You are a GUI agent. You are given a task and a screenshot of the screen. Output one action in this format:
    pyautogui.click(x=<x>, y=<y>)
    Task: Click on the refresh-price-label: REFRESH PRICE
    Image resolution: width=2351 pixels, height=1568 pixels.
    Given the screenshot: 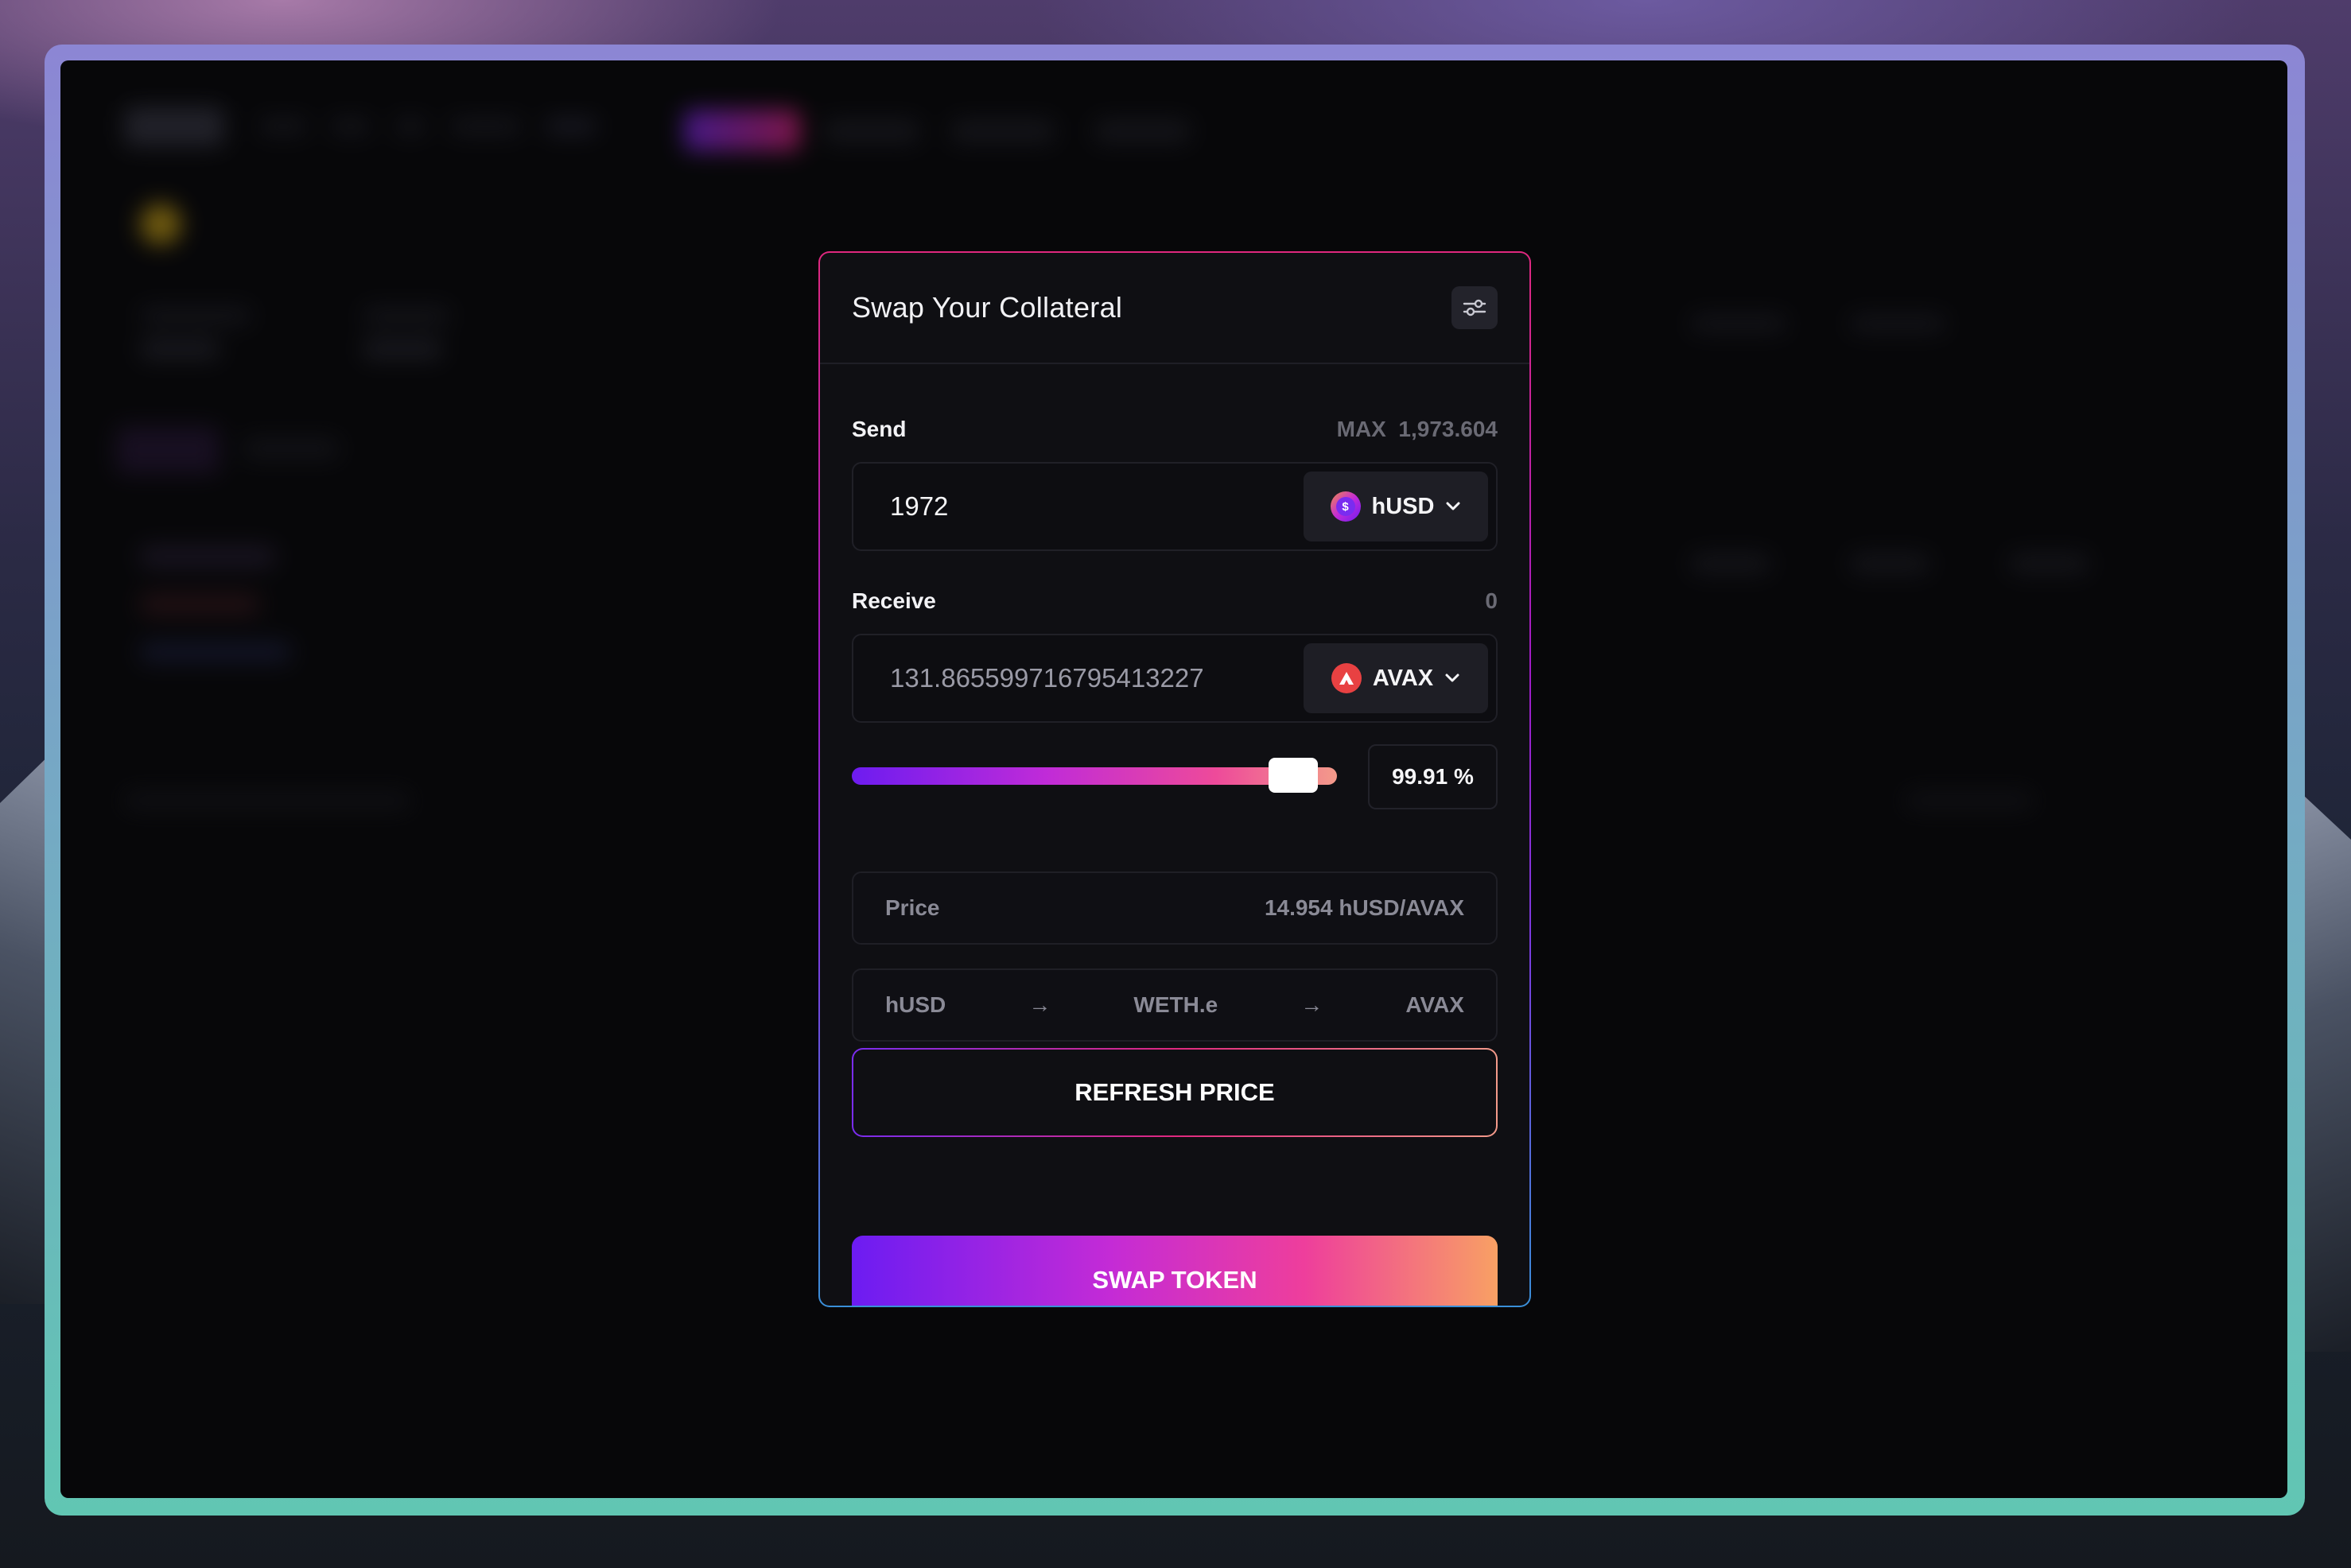 What is the action you would take?
    pyautogui.click(x=1174, y=1092)
    